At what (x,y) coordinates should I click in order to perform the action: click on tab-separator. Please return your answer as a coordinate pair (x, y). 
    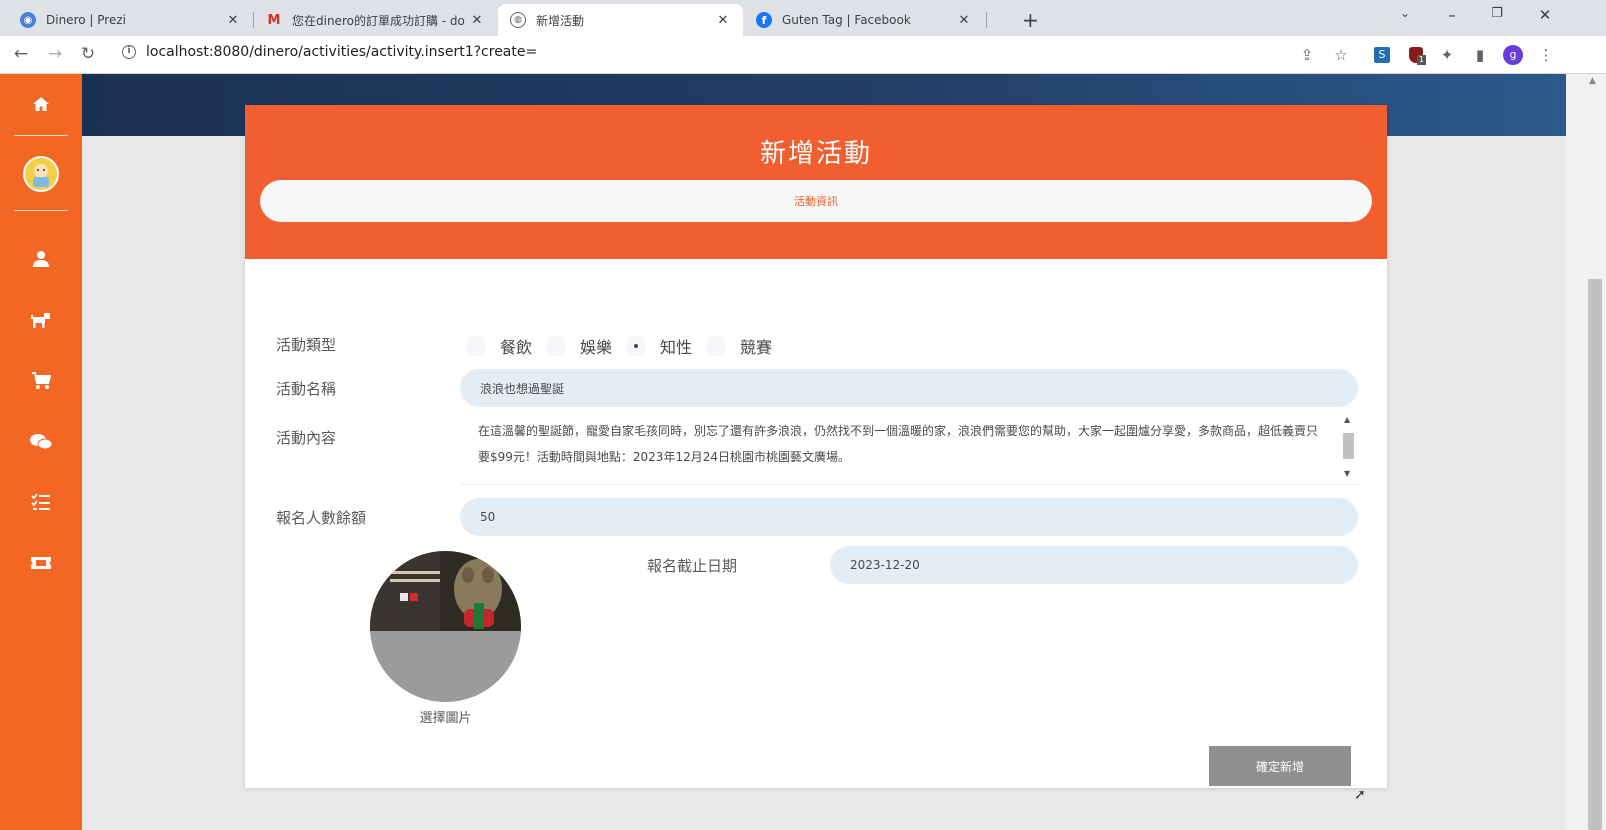
    Looking at the image, I should click on (986, 20).